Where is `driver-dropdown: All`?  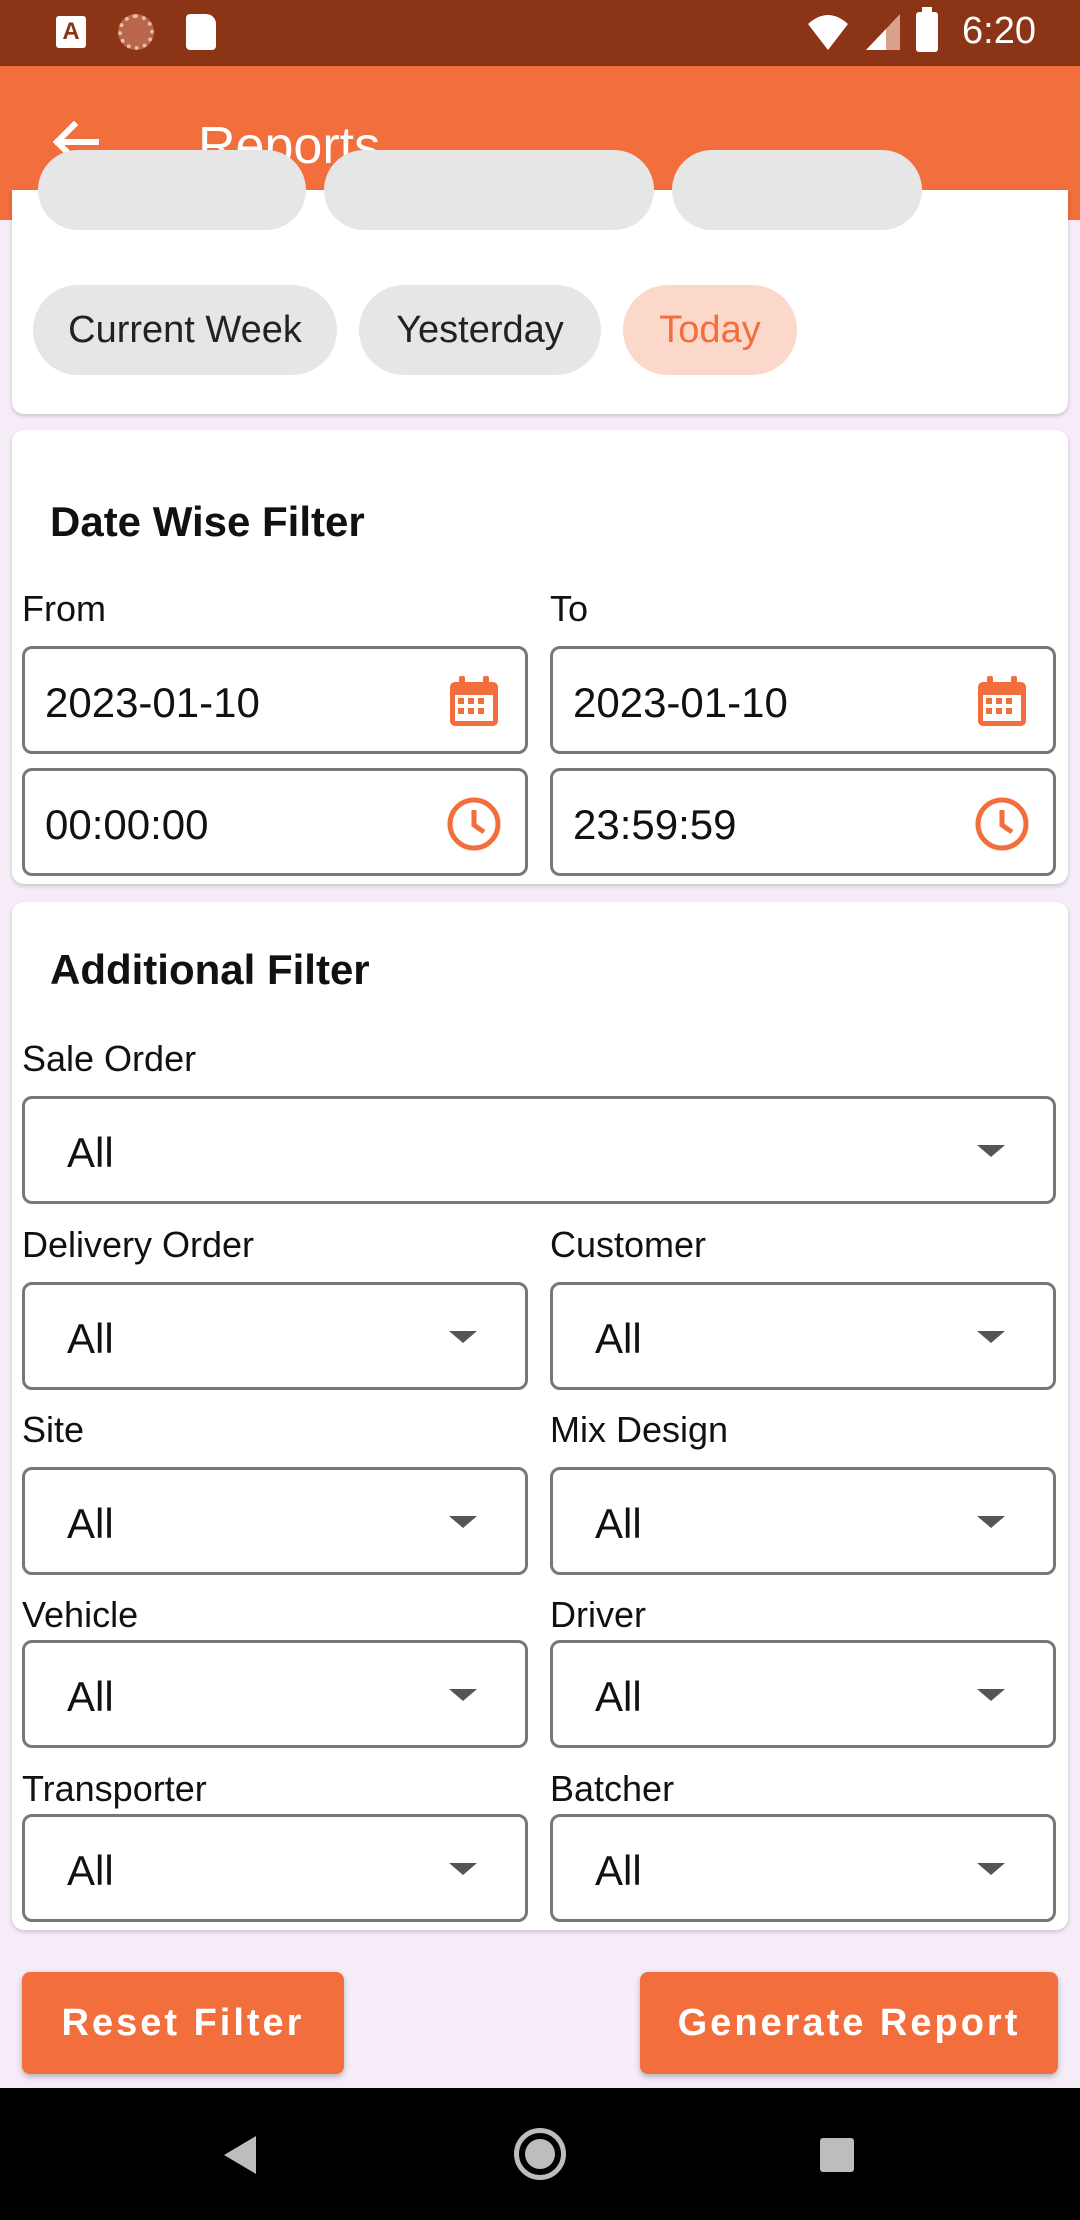 driver-dropdown: All is located at coordinates (803, 1694).